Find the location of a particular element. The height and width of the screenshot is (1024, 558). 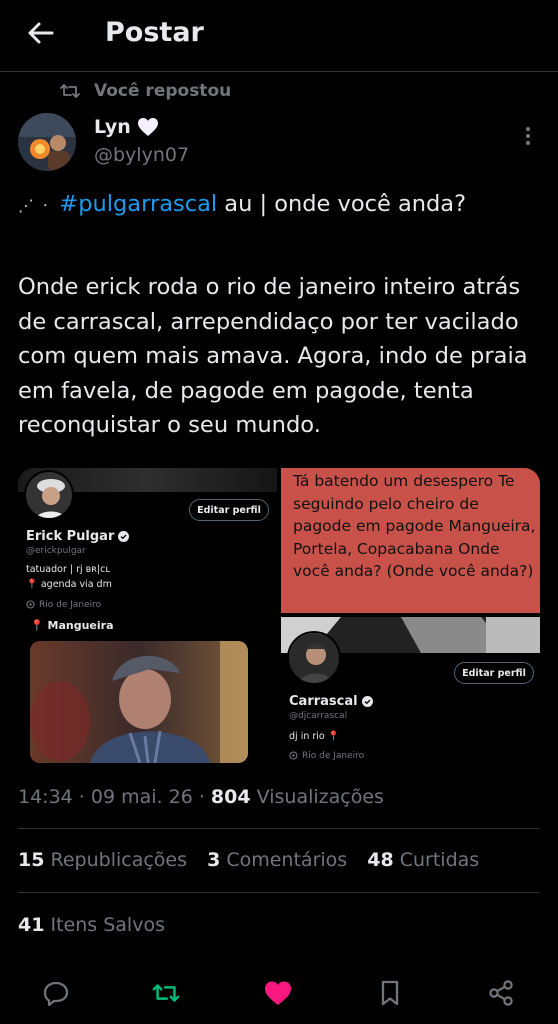

profile-name-erick: Erick Pulgar is located at coordinates (78, 536).